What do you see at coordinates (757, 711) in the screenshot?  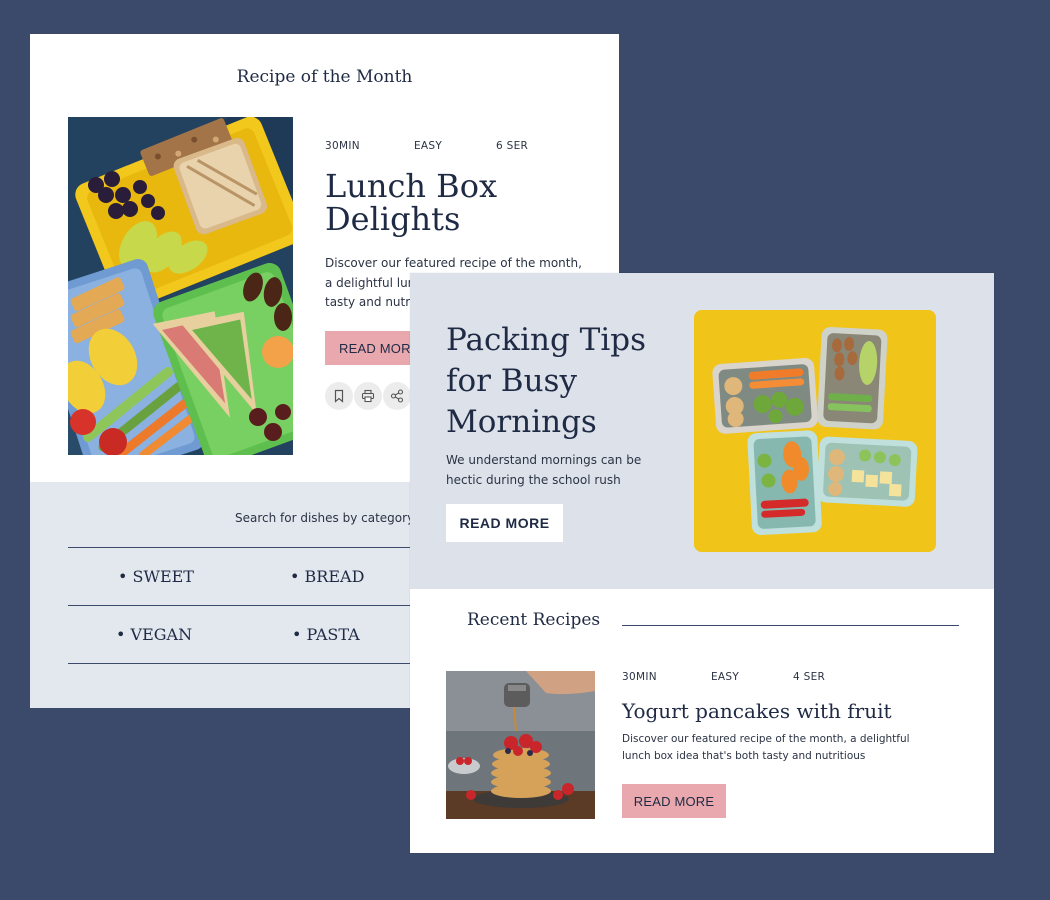 I see `recipe-title: Yogurt pancakes with fruit` at bounding box center [757, 711].